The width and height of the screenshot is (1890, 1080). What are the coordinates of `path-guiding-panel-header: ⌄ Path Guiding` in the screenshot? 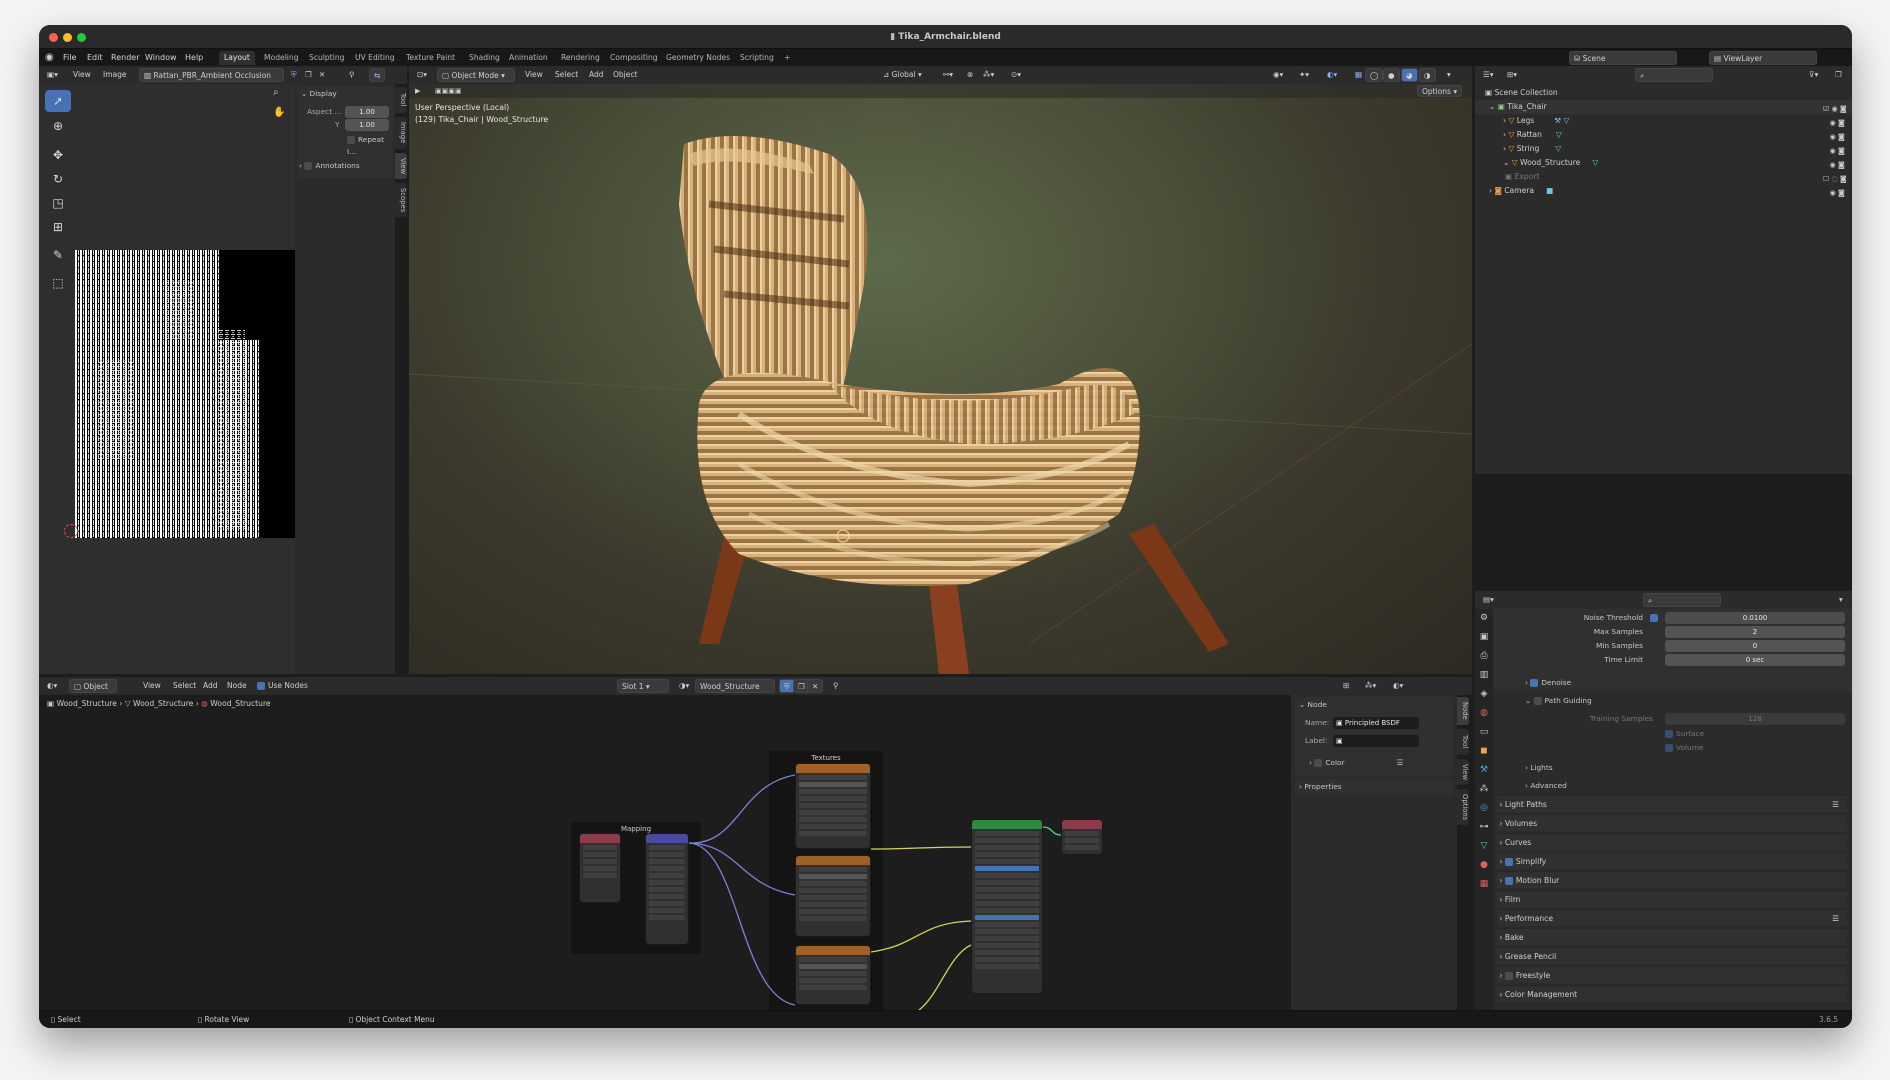 It's located at (1558, 701).